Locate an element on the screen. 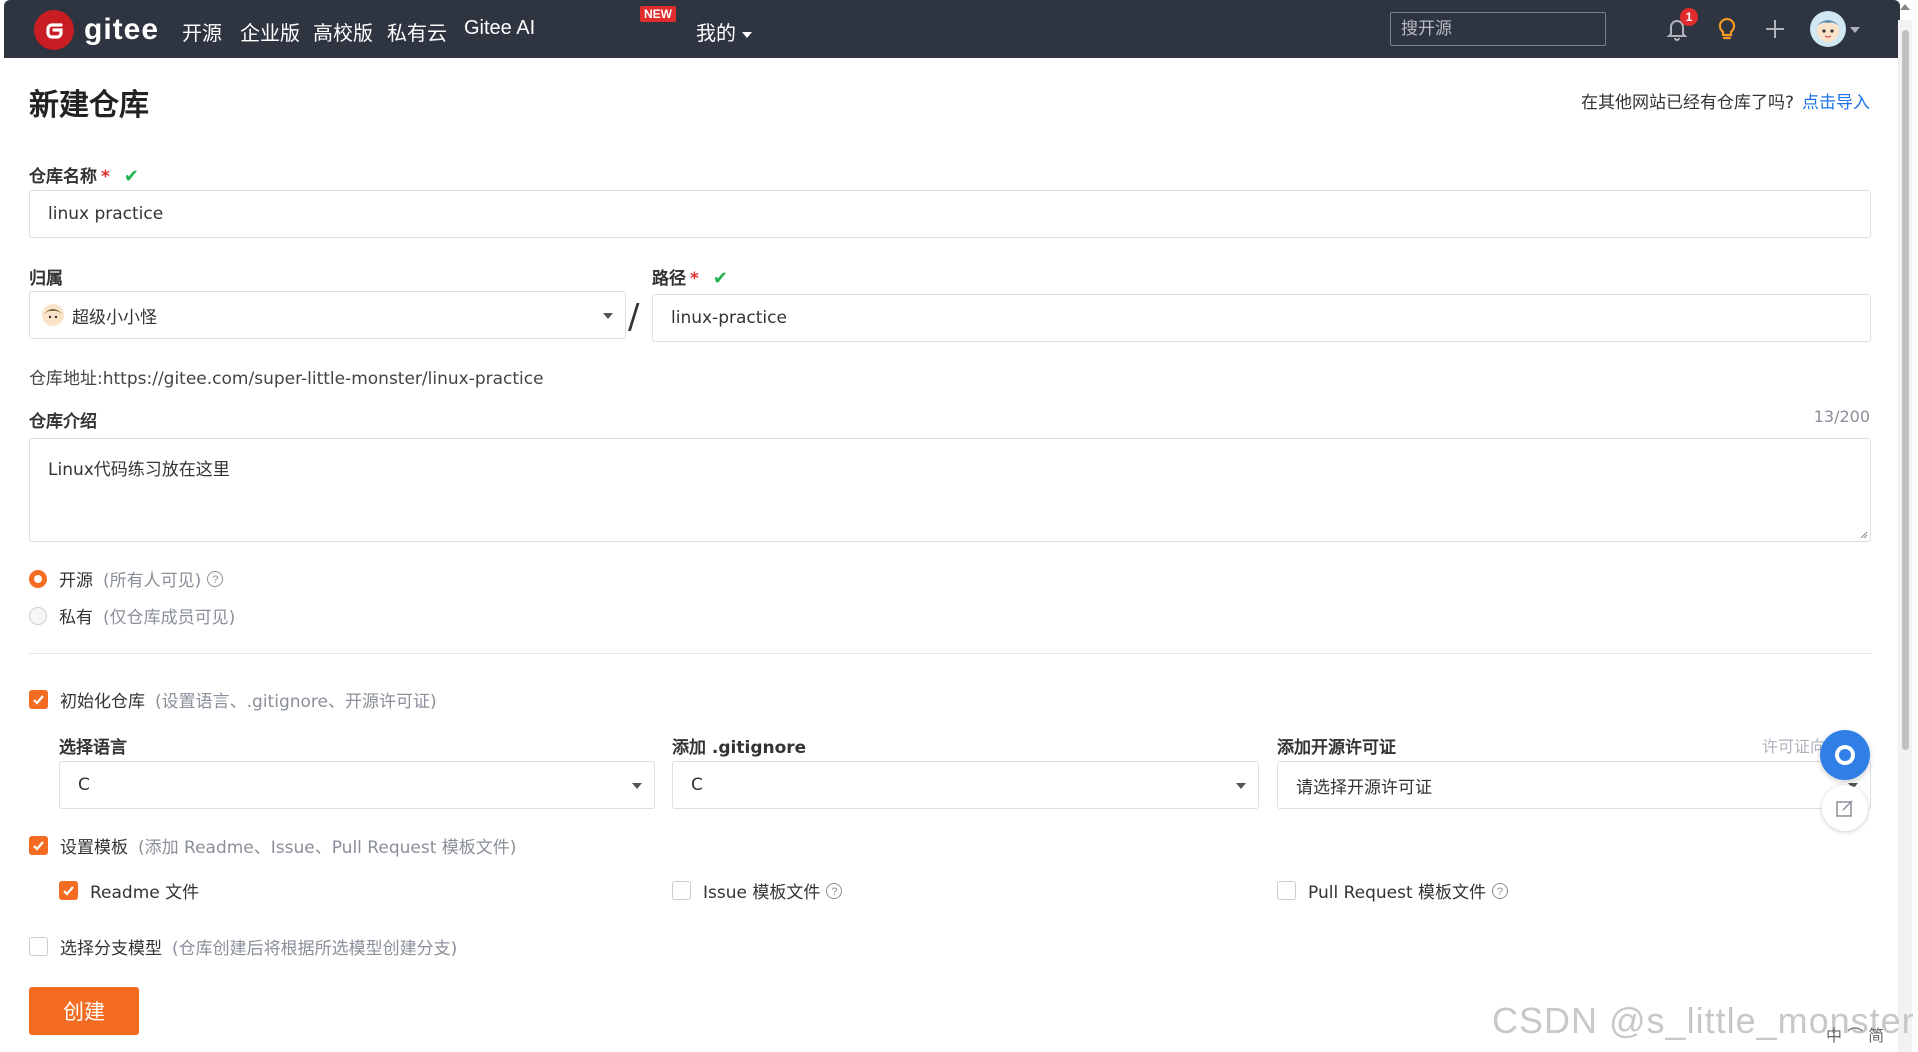  feedback-button is located at coordinates (1845, 808).